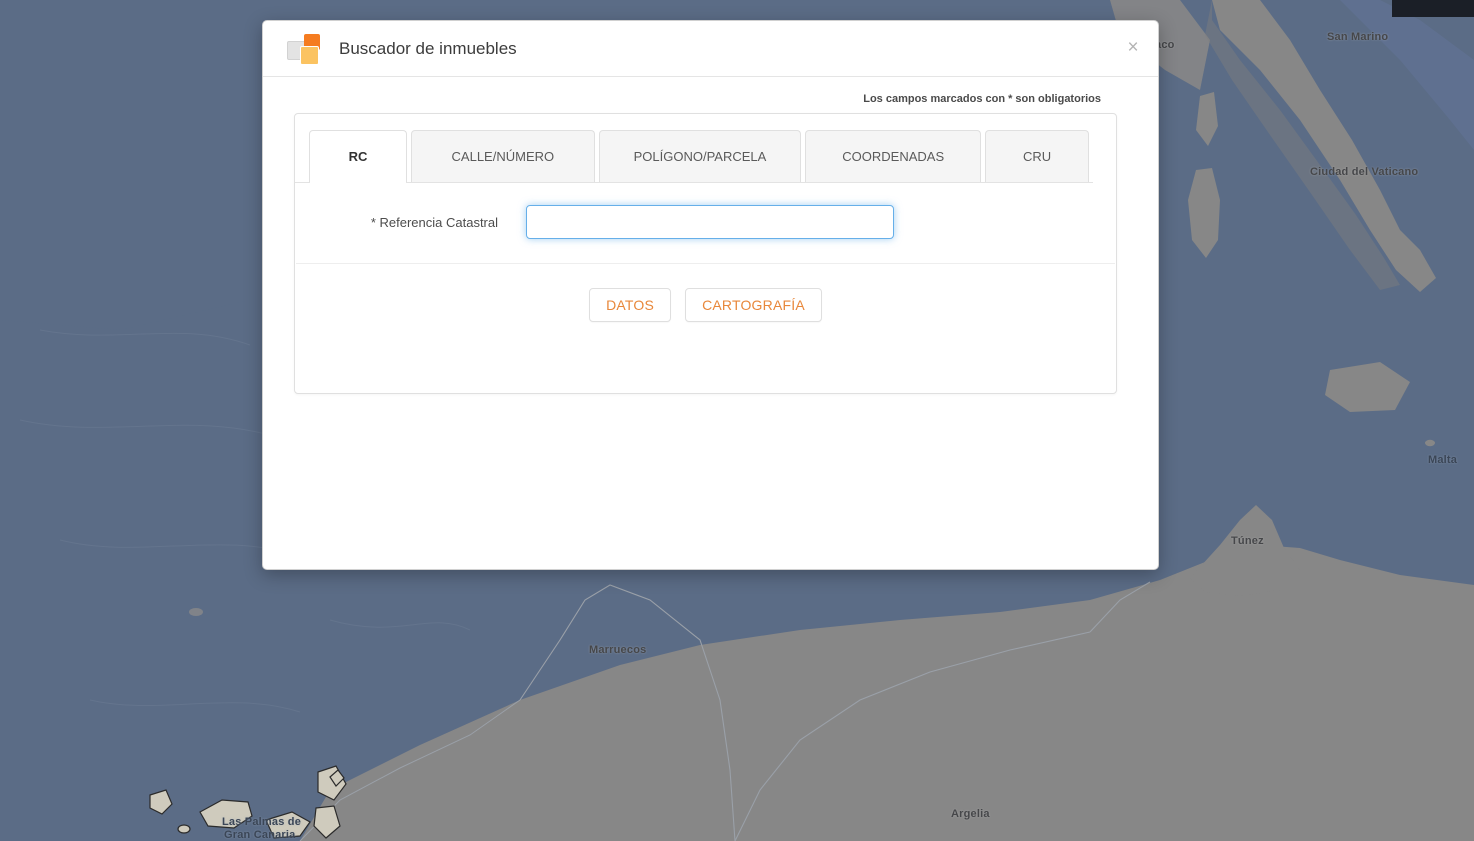 The image size is (1474, 841). I want to click on tab-rc-label: RC, so click(358, 156).